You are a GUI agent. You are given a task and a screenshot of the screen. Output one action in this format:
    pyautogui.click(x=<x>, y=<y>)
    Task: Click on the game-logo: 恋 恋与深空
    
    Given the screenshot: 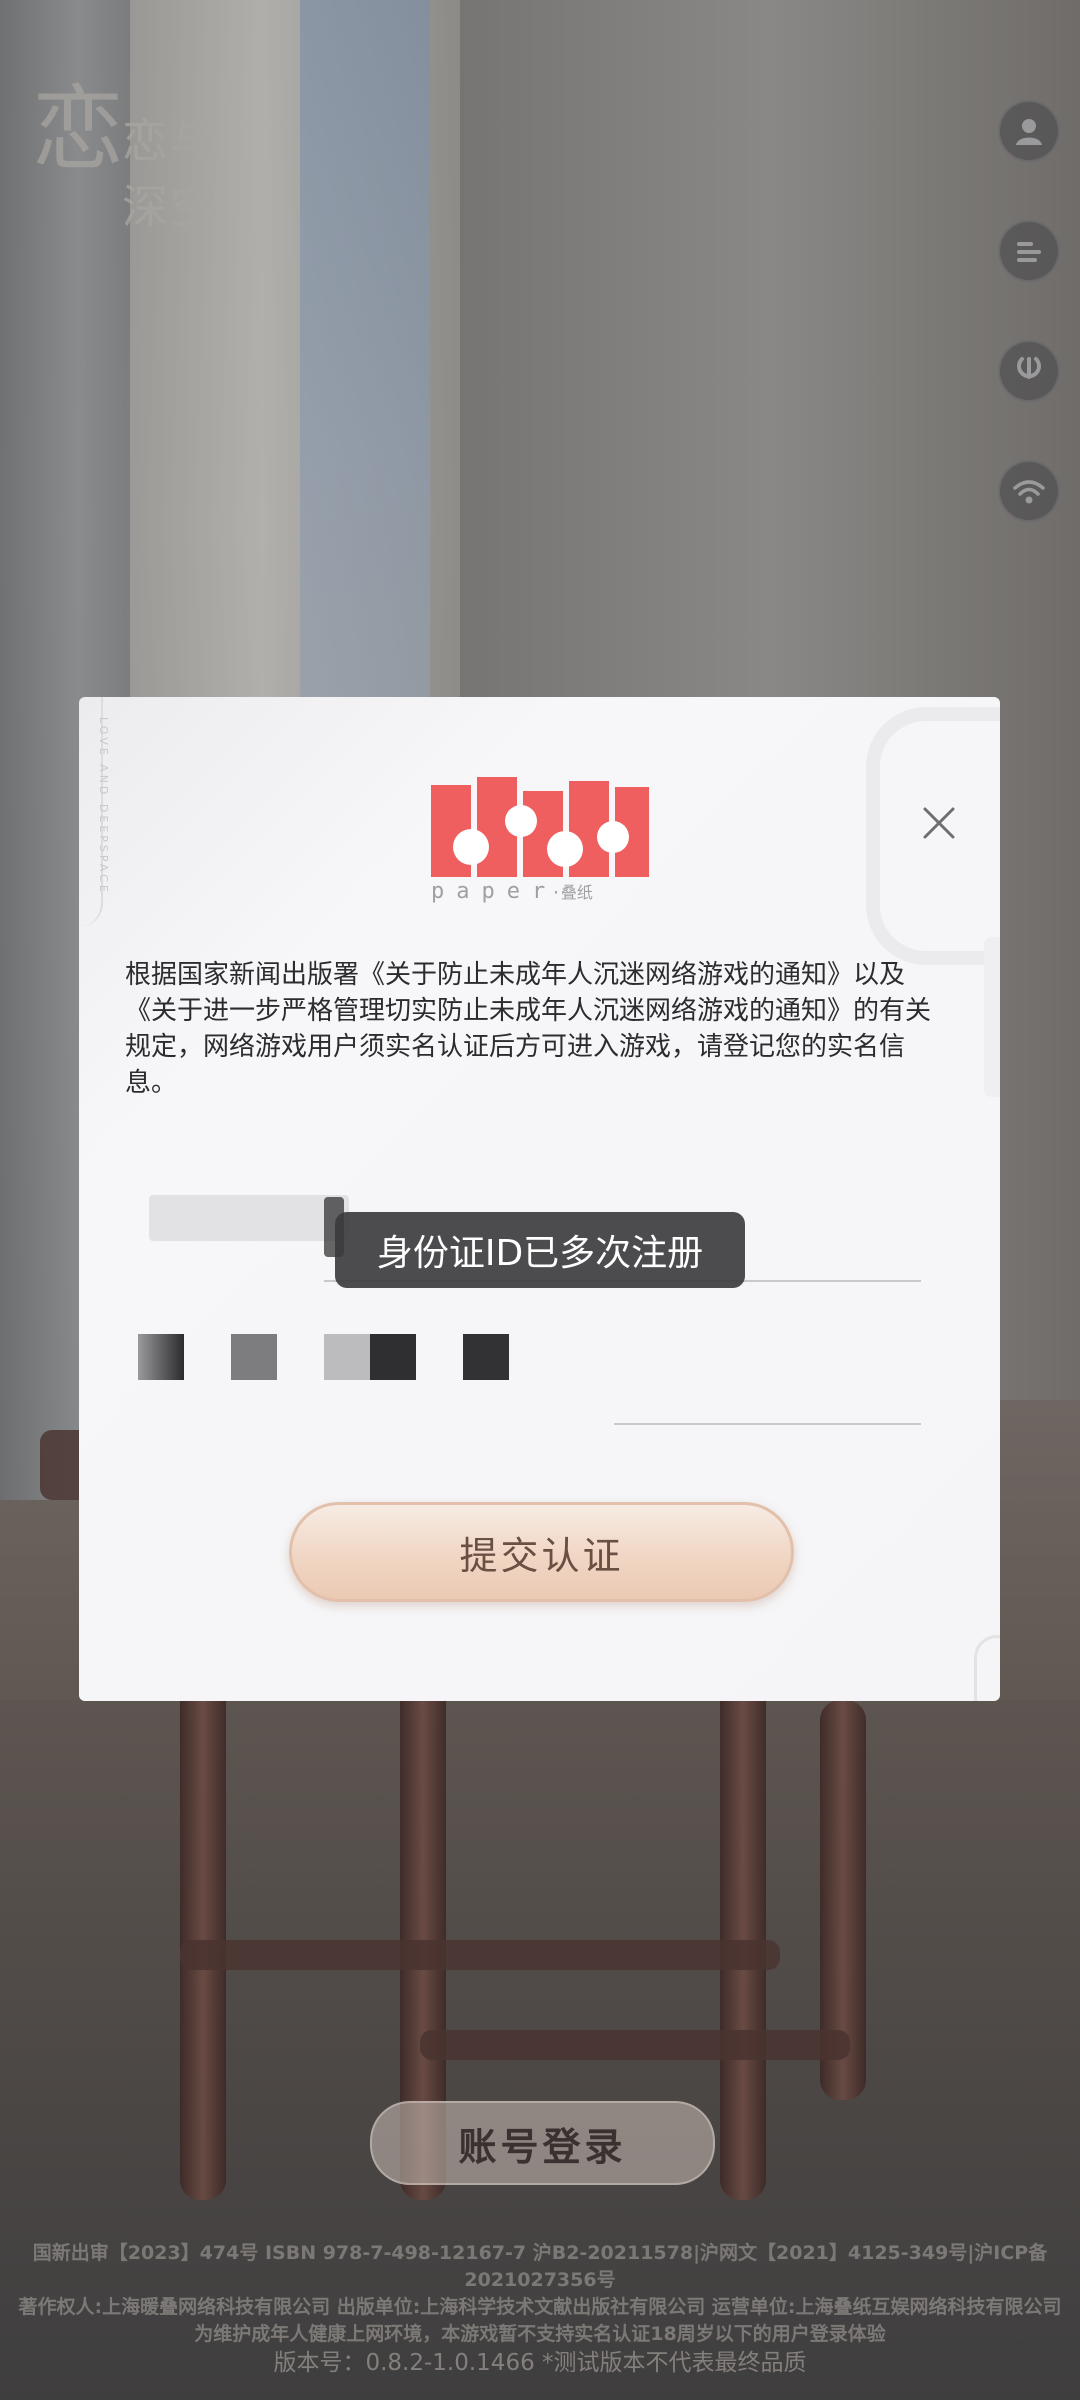 What is the action you would take?
    pyautogui.click(x=142, y=144)
    